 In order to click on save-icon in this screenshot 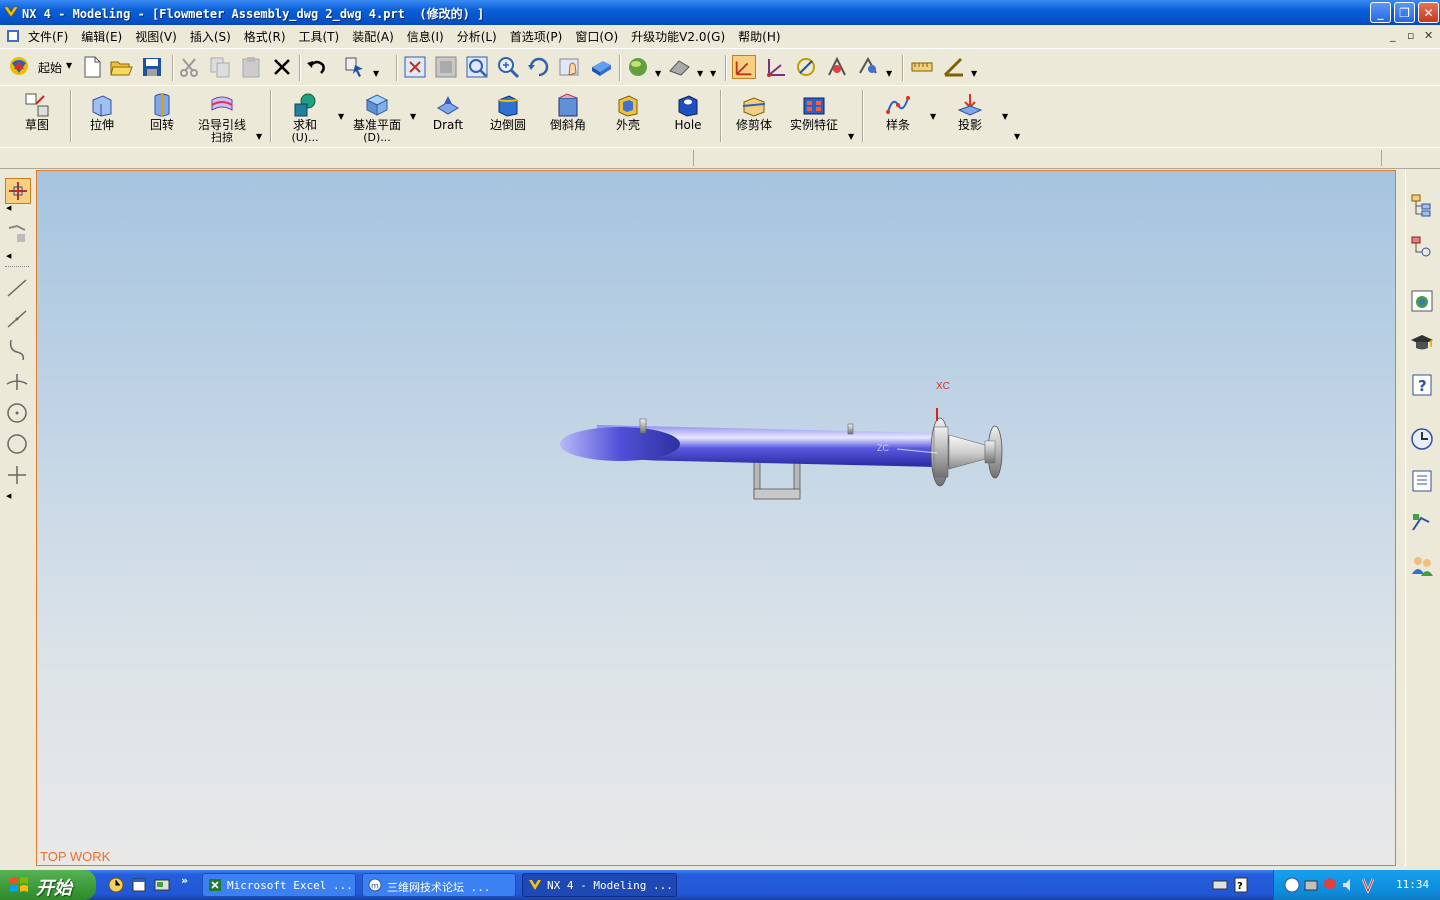, I will do `click(152, 67)`.